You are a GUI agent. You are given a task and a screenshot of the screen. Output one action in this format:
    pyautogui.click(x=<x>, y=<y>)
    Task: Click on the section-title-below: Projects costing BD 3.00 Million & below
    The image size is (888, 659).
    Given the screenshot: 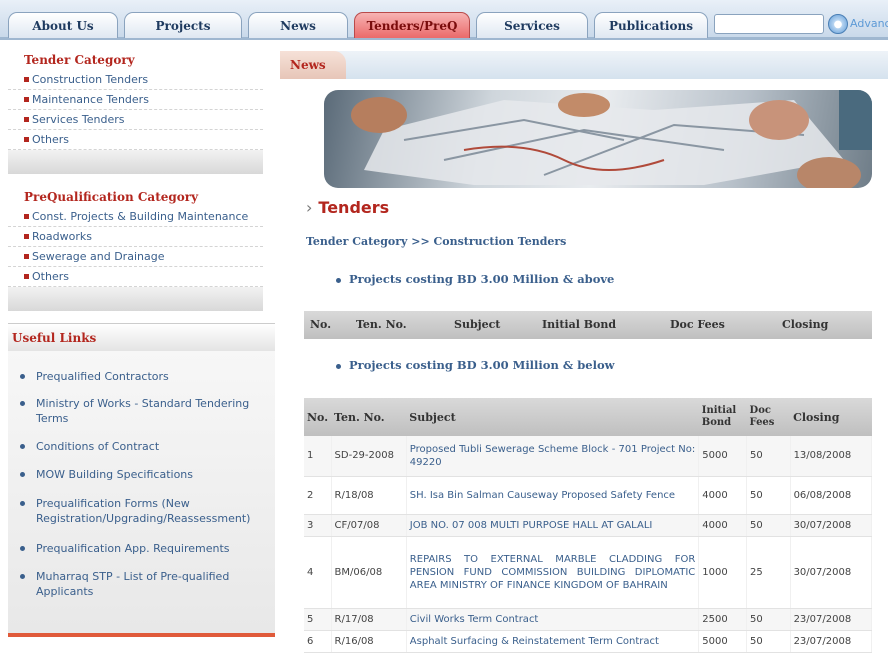 What is the action you would take?
    pyautogui.click(x=475, y=365)
    